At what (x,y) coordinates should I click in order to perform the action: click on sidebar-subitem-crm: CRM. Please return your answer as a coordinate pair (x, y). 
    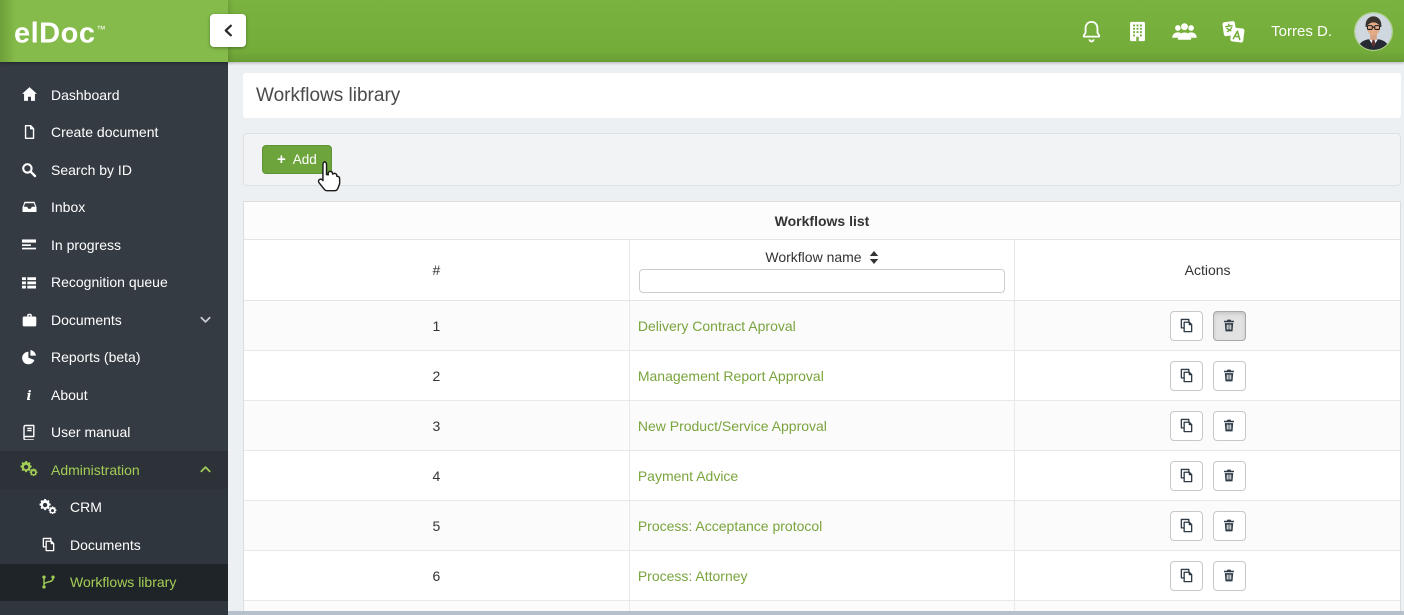
    Looking at the image, I should click on (114, 507).